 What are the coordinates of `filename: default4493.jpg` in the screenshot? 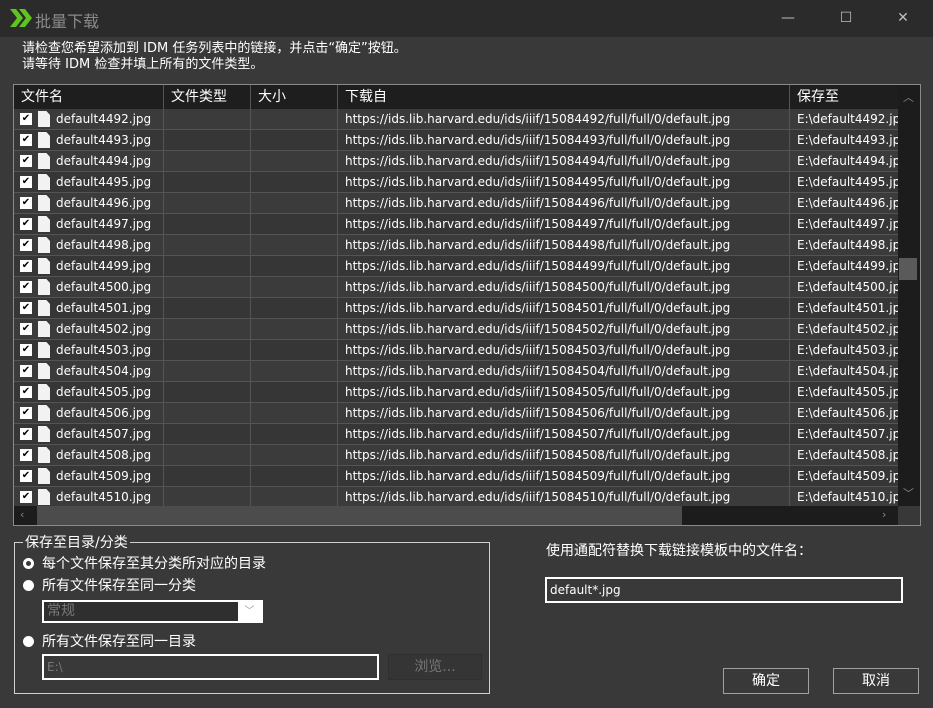 It's located at (104, 140).